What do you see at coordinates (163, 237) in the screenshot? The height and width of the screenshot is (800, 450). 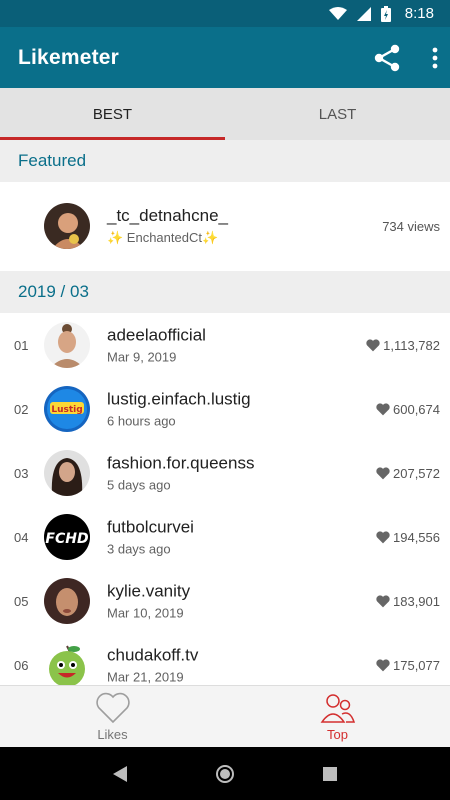 I see `featured-subtitle: ✨ EnchantedCt✨` at bounding box center [163, 237].